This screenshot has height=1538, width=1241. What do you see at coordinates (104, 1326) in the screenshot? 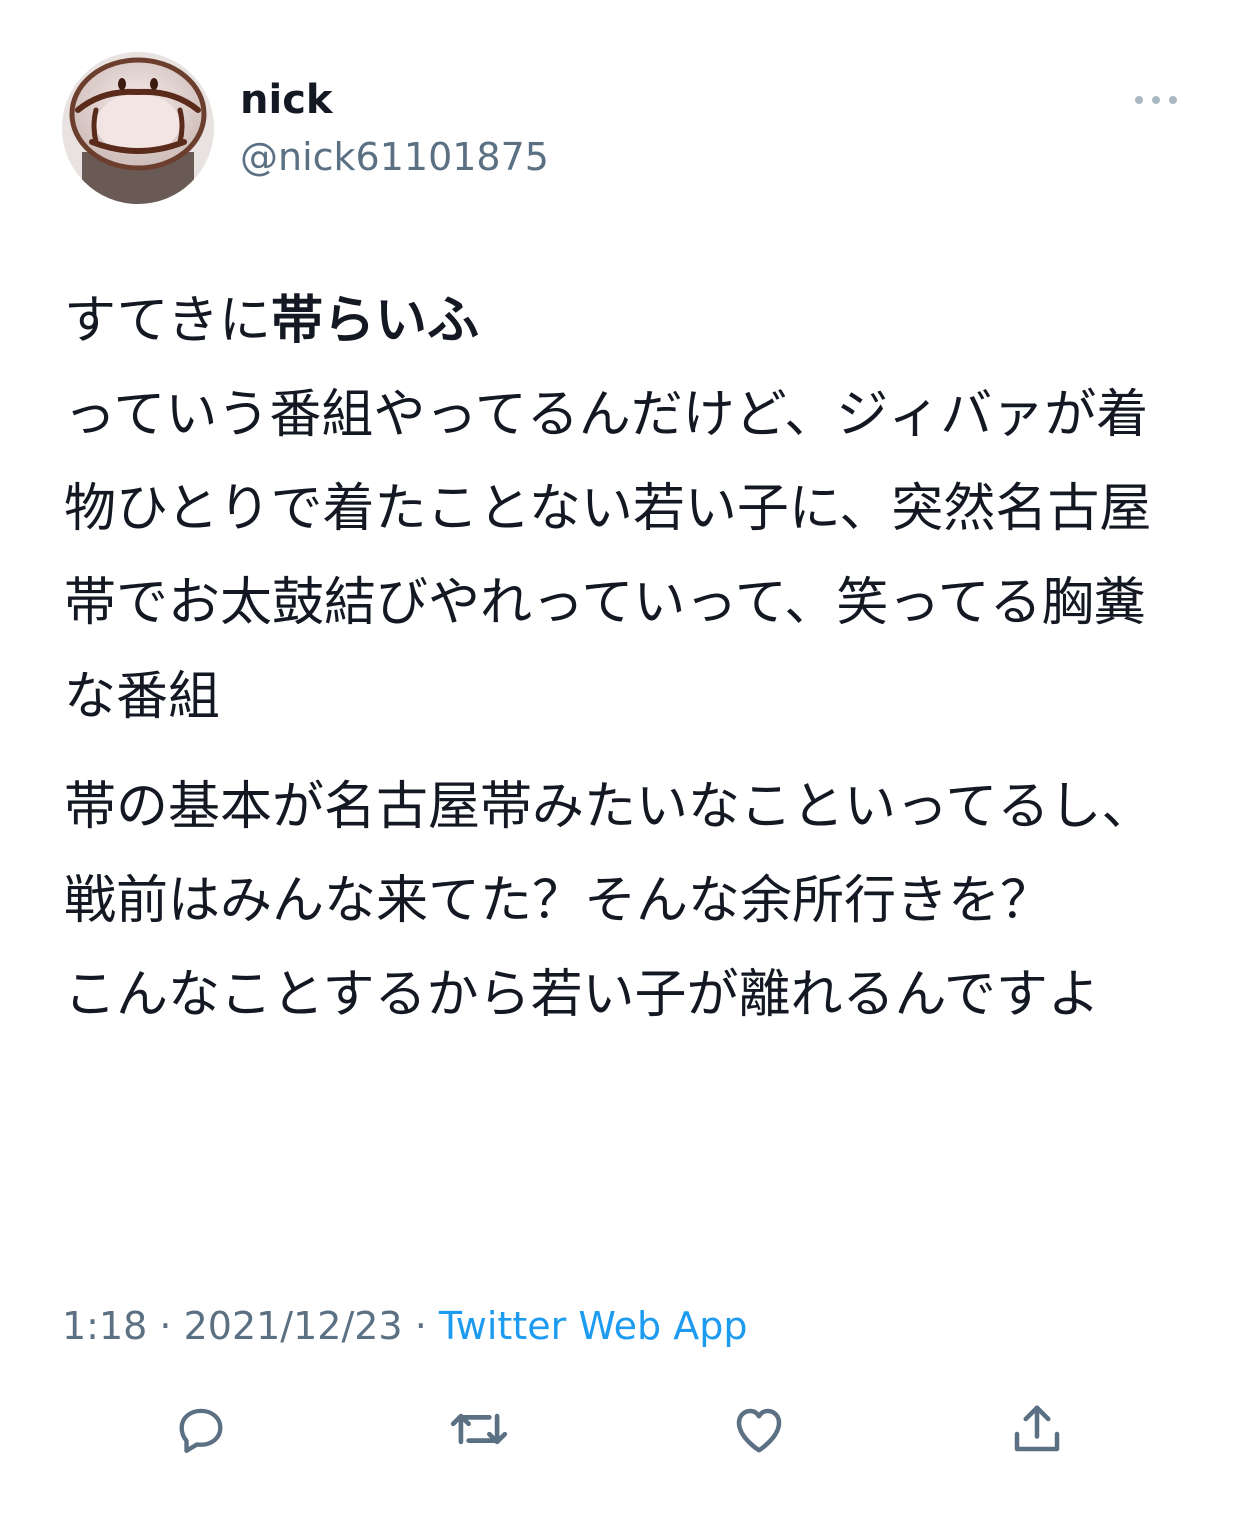
I see `tweet-time: 1:18` at bounding box center [104, 1326].